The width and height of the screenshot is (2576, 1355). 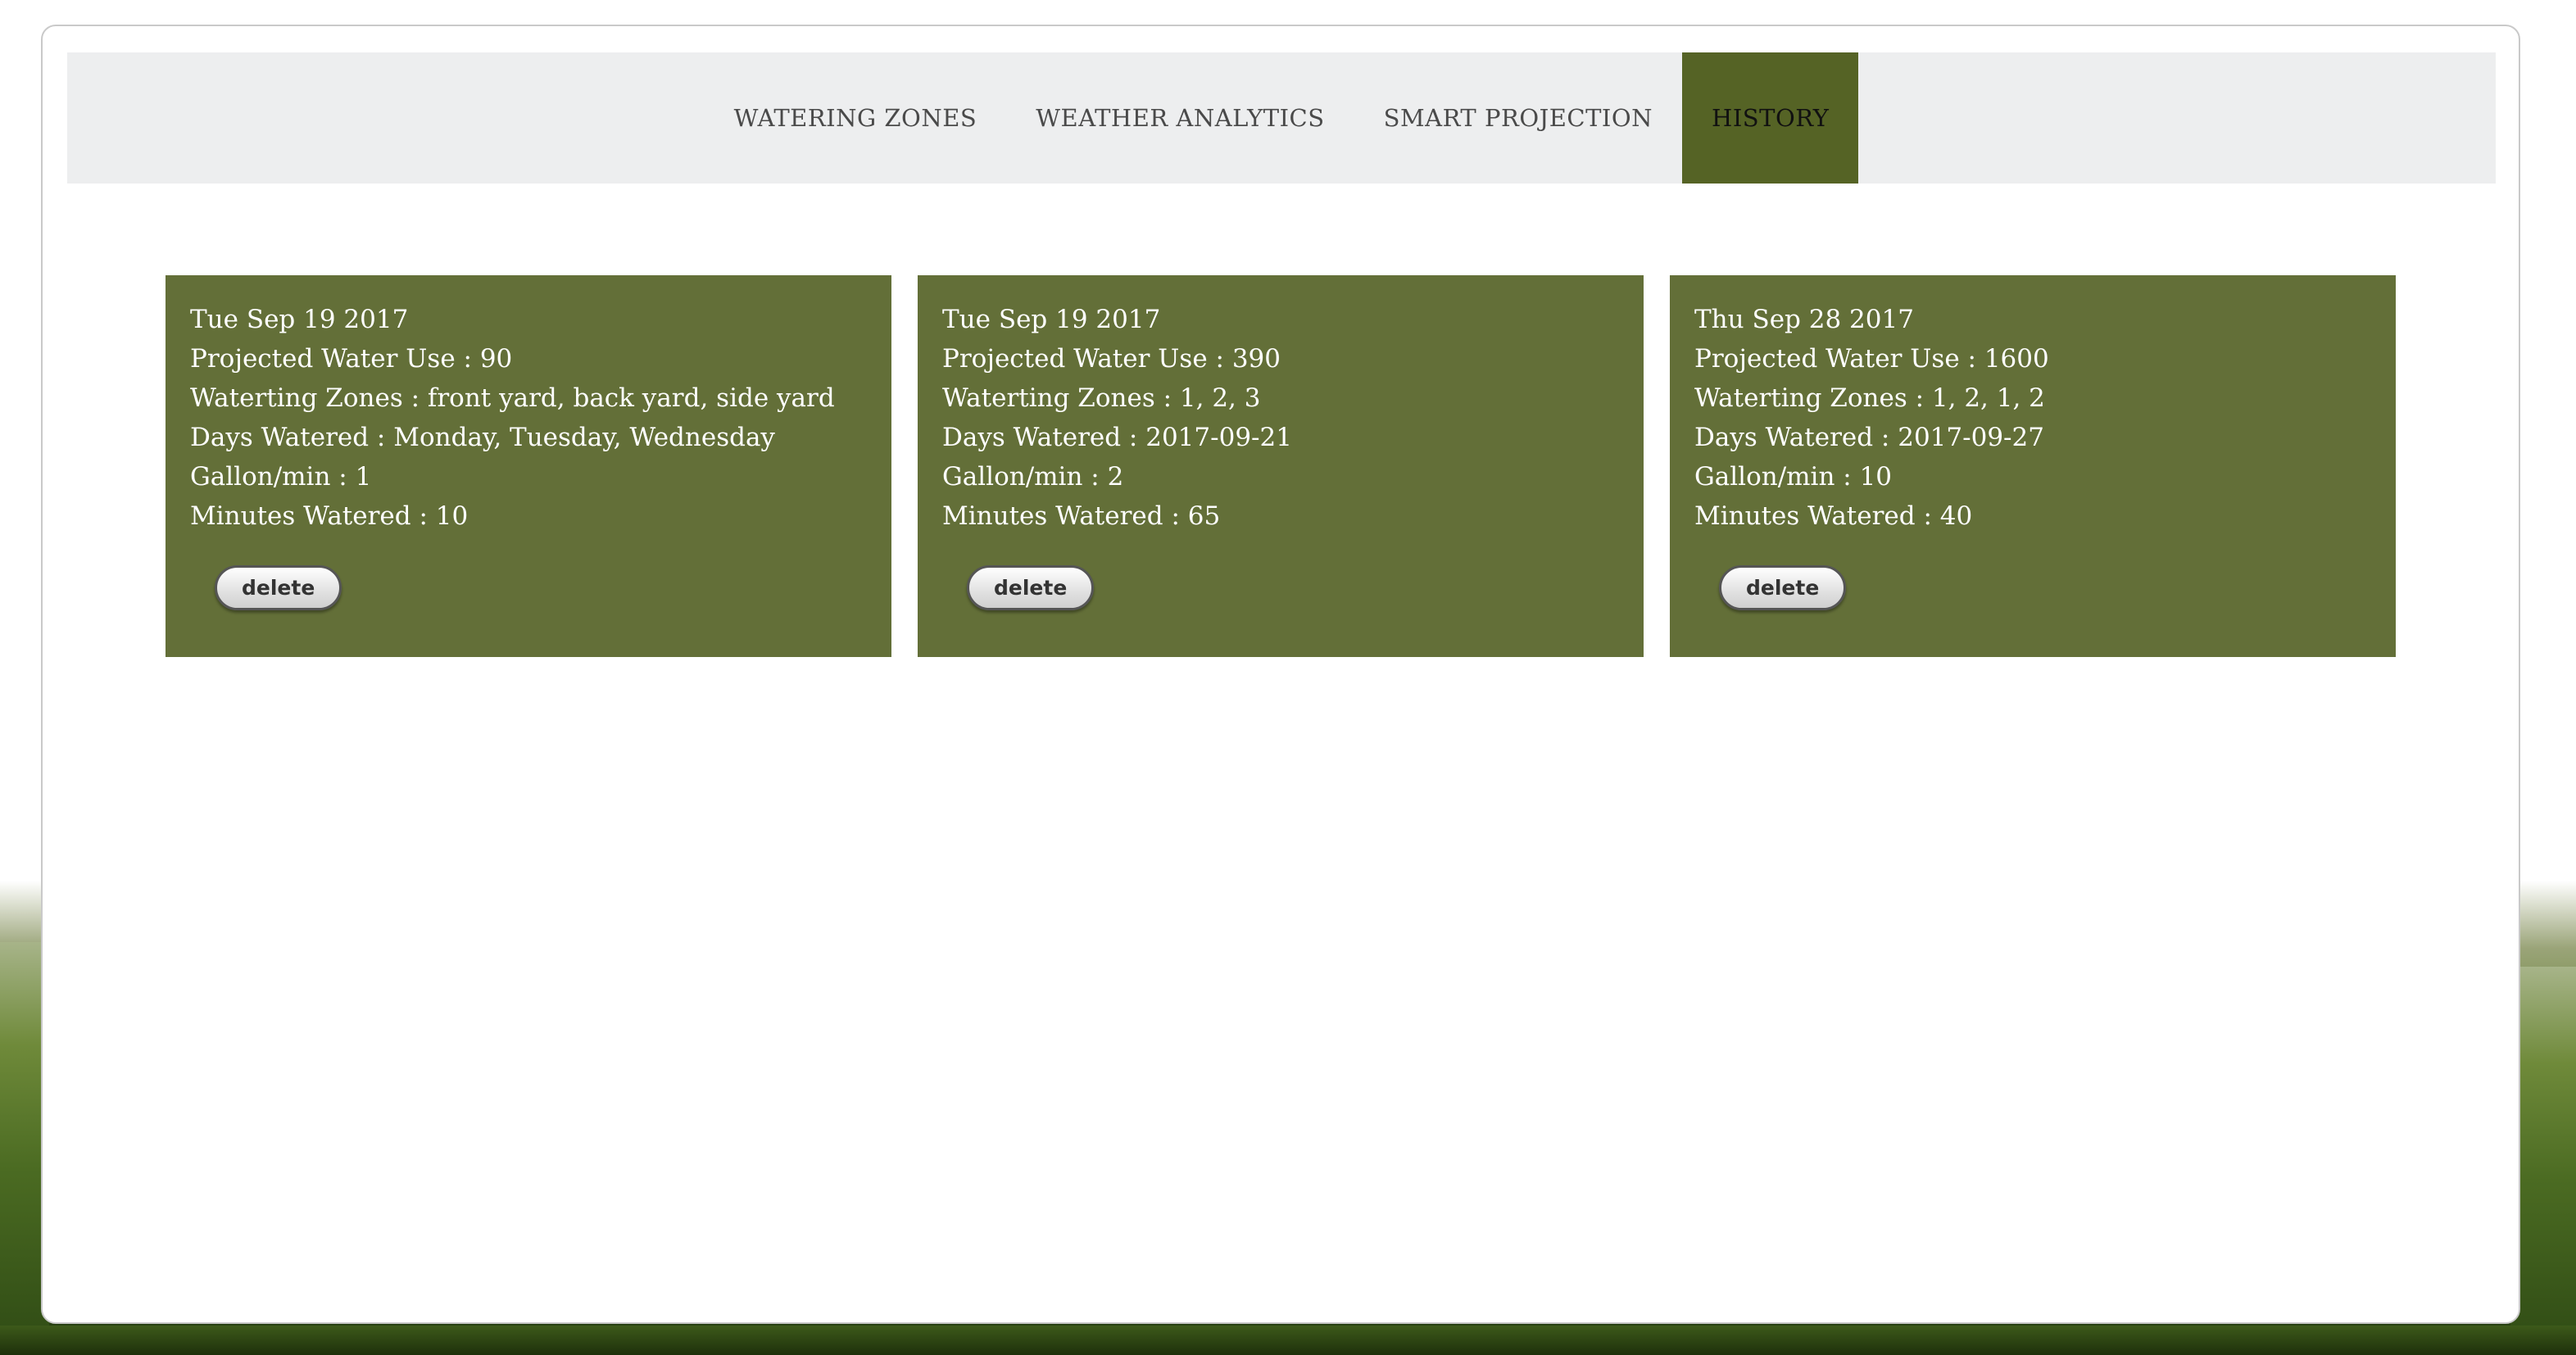 I want to click on card-gallon-per-min: Gallon/min : 2, so click(x=1033, y=477).